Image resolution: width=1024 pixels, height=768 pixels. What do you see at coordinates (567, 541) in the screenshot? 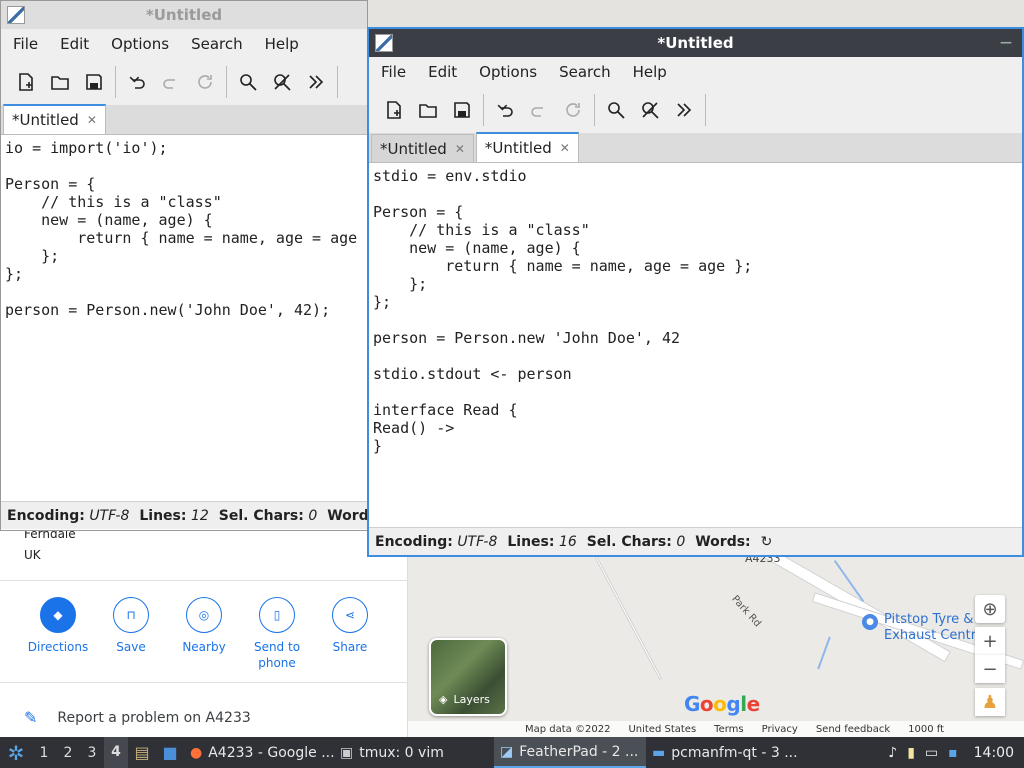
I see `lines-value: 16` at bounding box center [567, 541].